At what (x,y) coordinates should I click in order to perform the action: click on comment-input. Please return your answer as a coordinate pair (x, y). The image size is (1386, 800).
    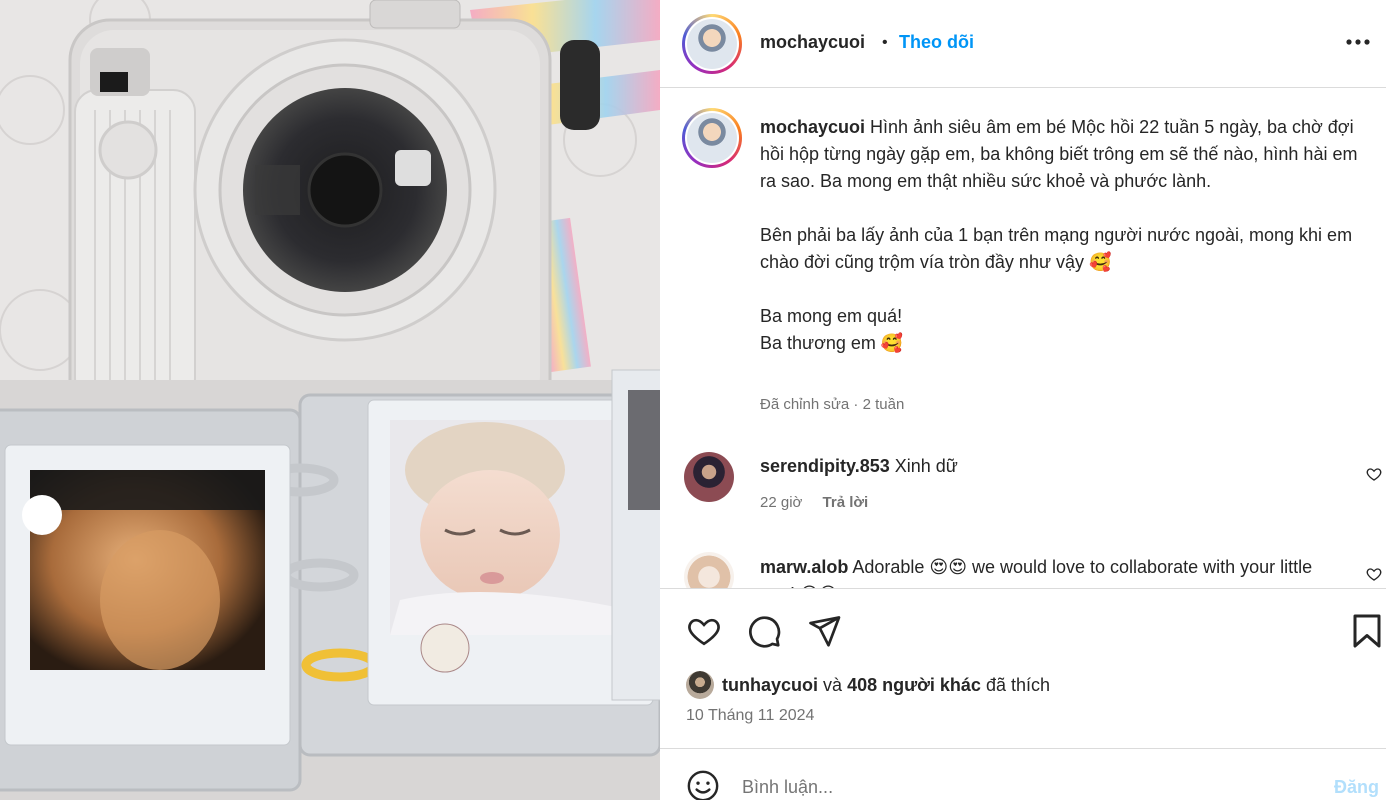
    Looking at the image, I should click on (1022, 786).